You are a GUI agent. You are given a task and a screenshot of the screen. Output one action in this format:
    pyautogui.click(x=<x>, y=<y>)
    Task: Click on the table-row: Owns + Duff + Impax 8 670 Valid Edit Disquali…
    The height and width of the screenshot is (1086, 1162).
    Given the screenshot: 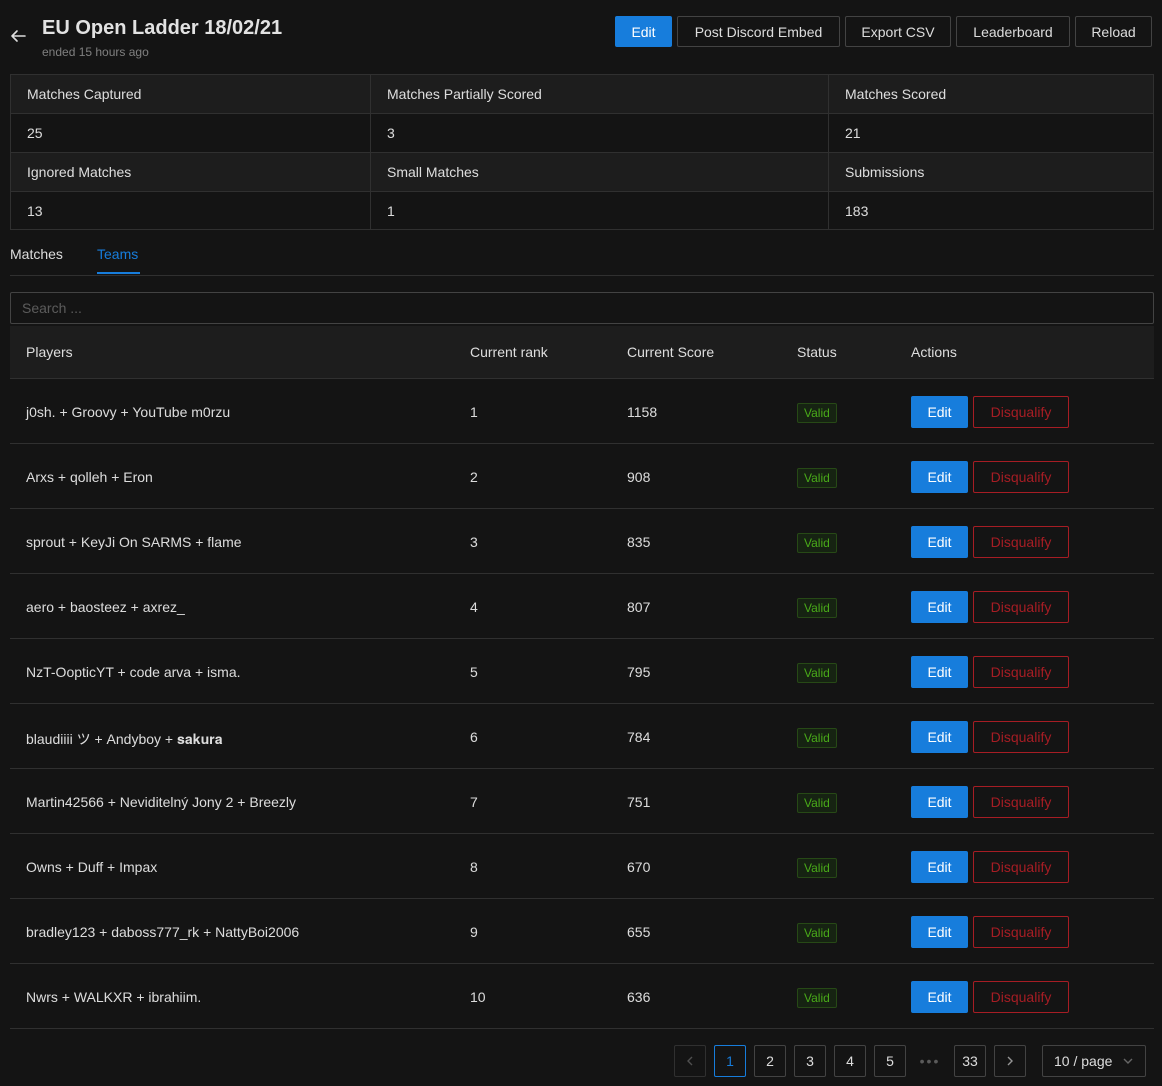 What is the action you would take?
    pyautogui.click(x=582, y=866)
    